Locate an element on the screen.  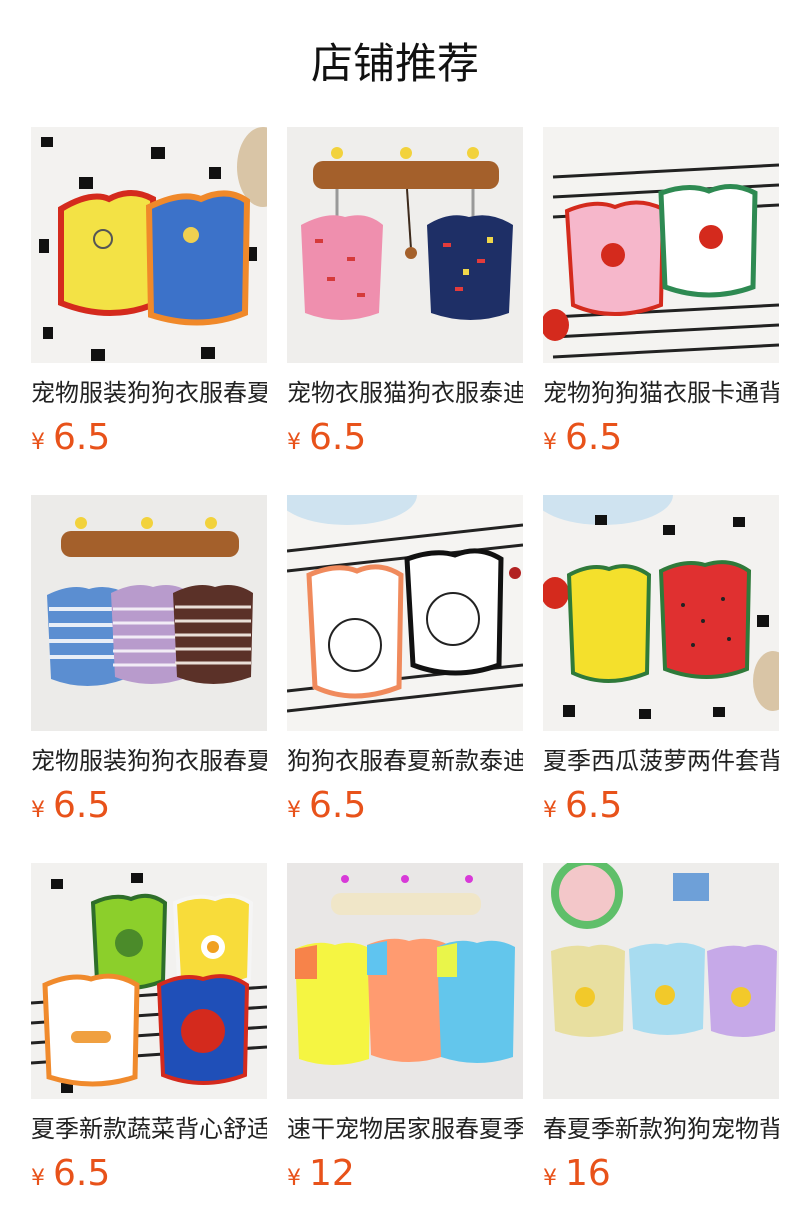
product-price: ¥12 is located at coordinates (405, 1174).